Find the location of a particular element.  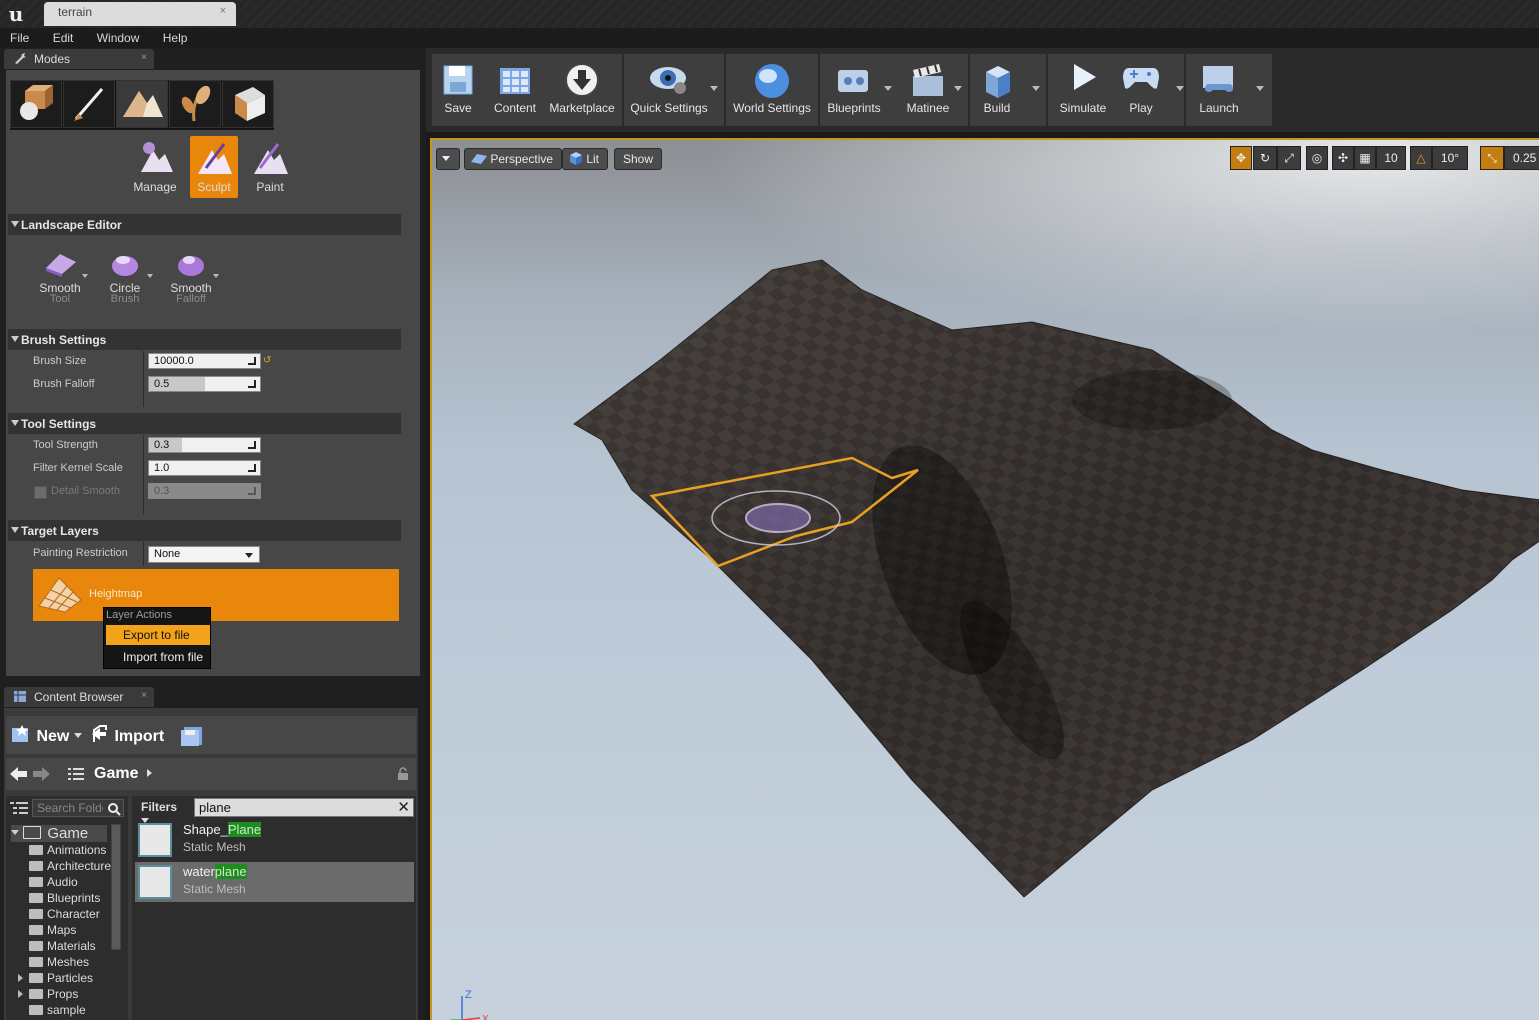

sub-mode-manage: Manage is located at coordinates (155, 167).